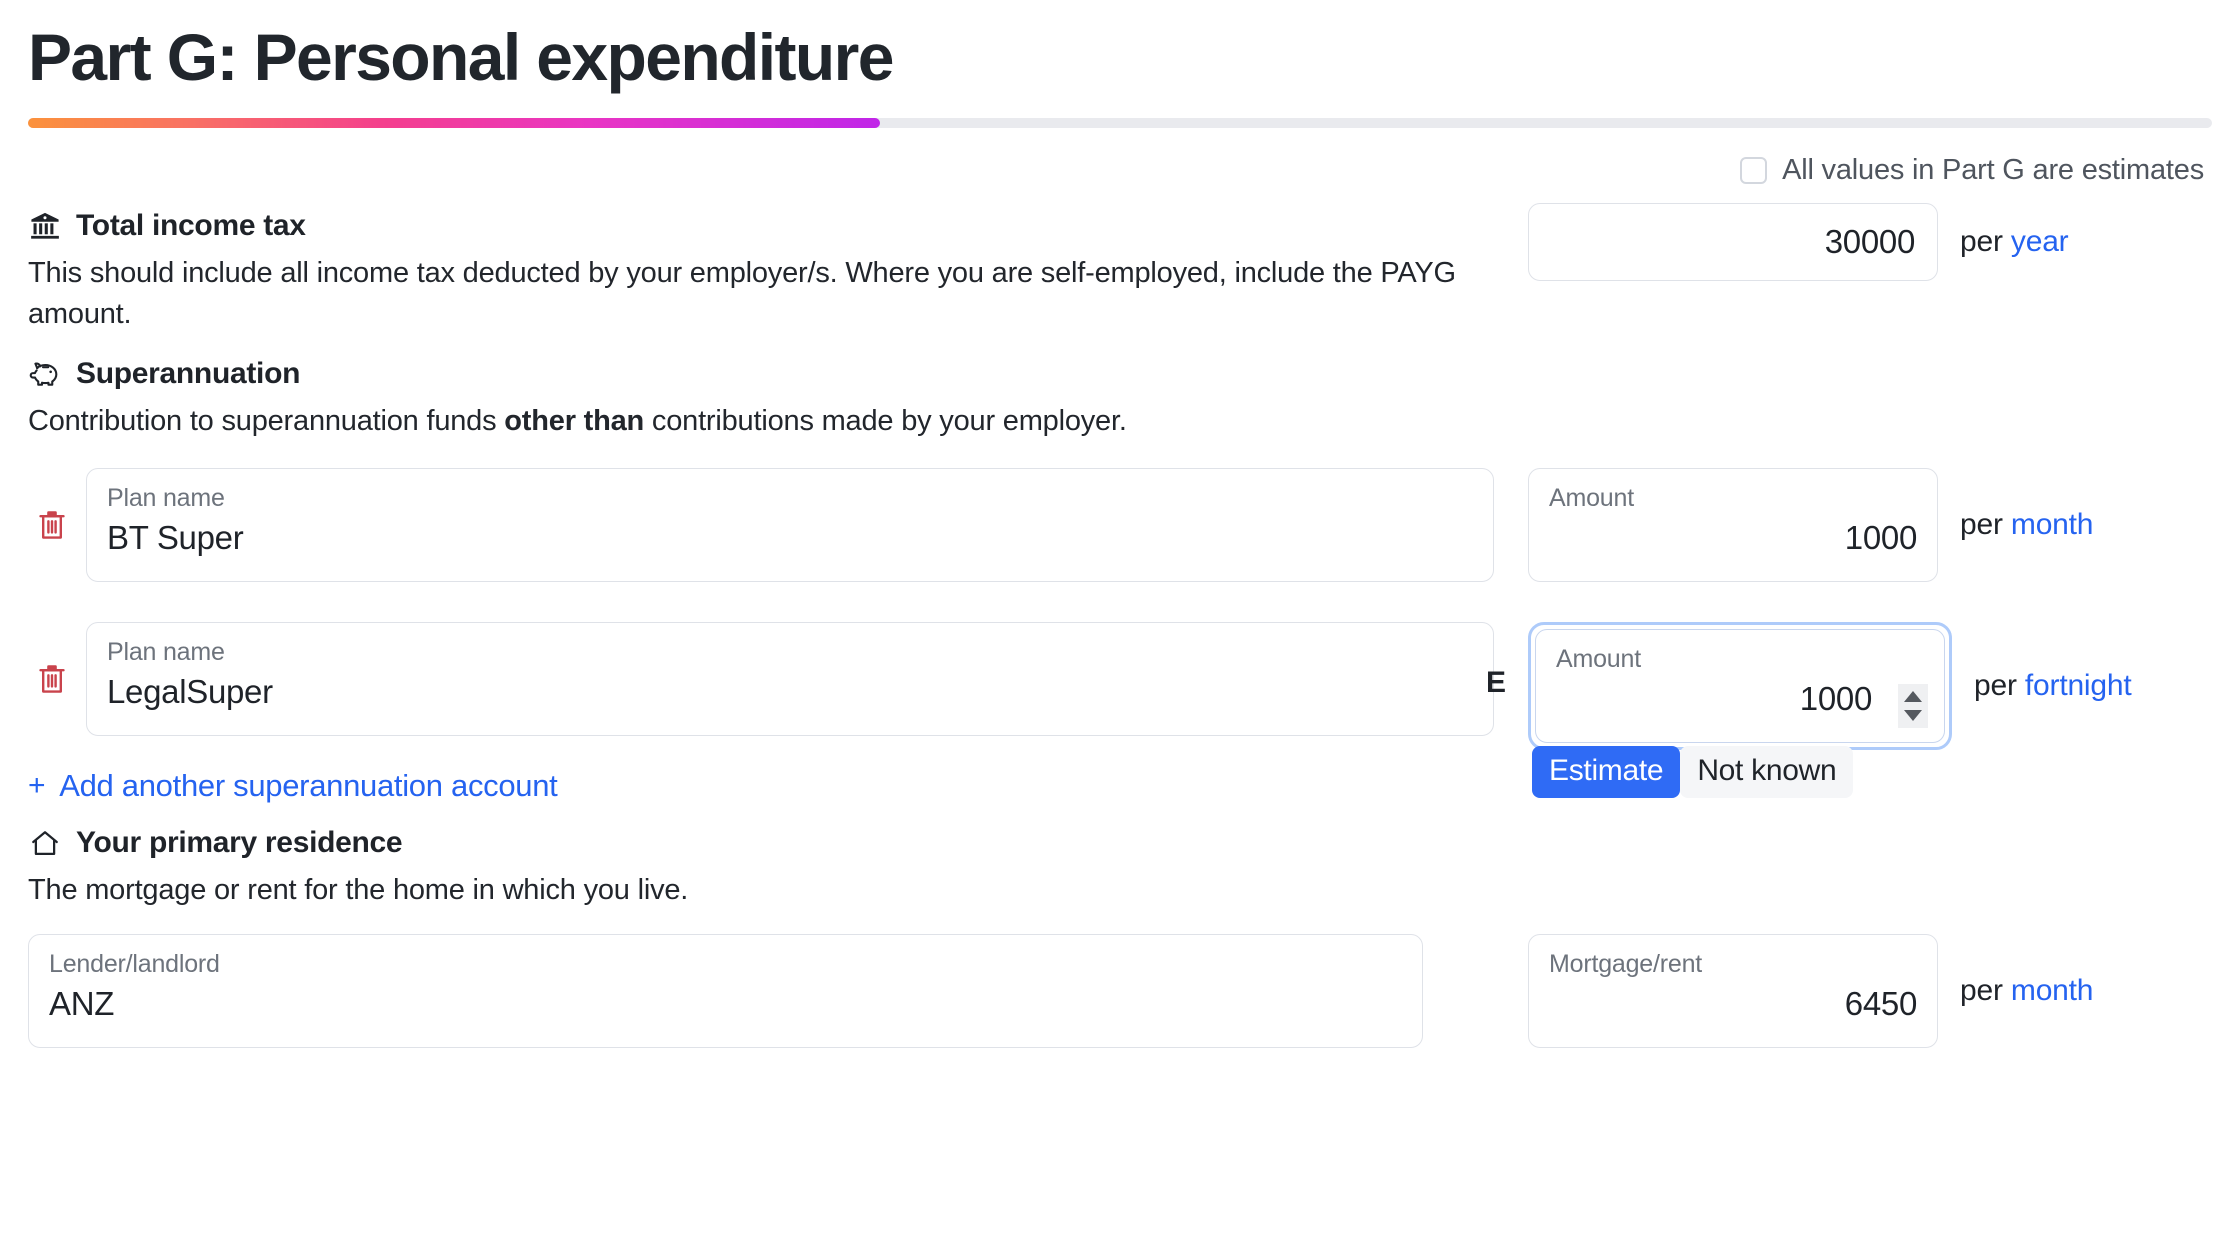 The image size is (2240, 1260). I want to click on progress-bar, so click(1120, 122).